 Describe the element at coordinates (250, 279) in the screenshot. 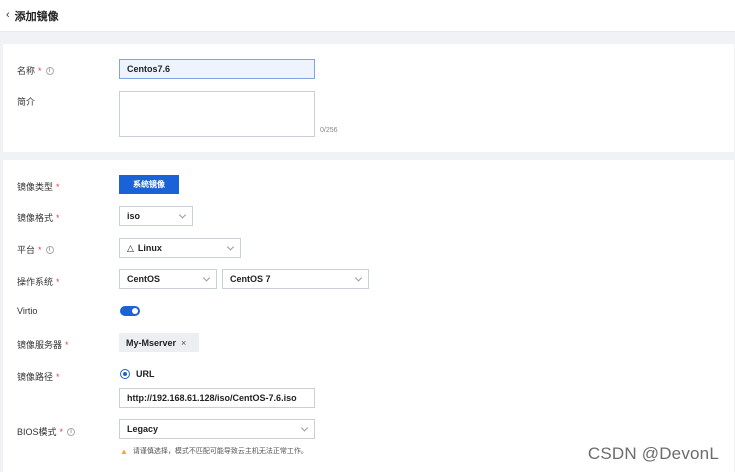

I see `os-version-value: CentOS 7` at that location.